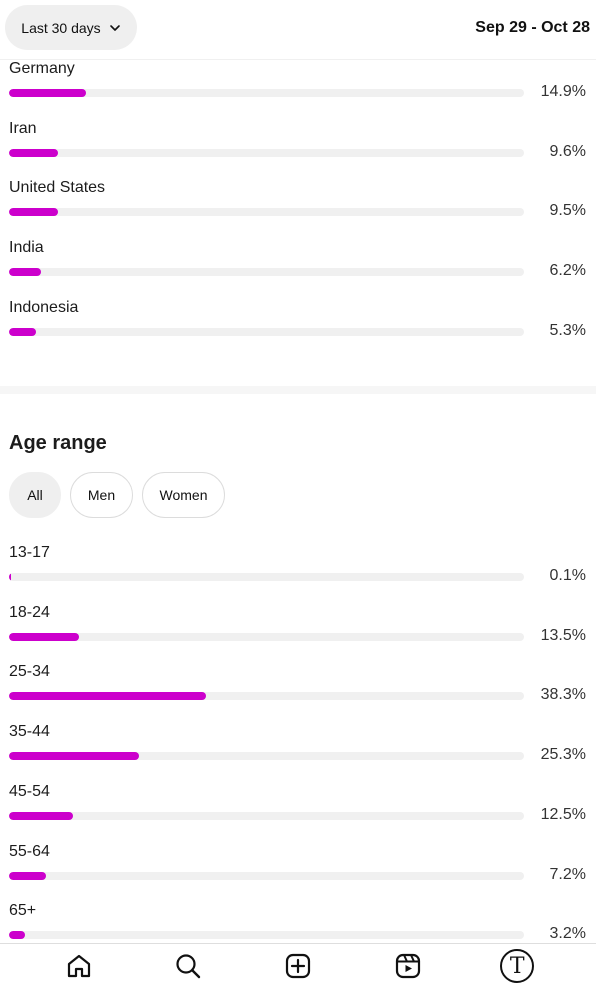  I want to click on age-row-55-64: 55-64 7.2%, so click(299, 868).